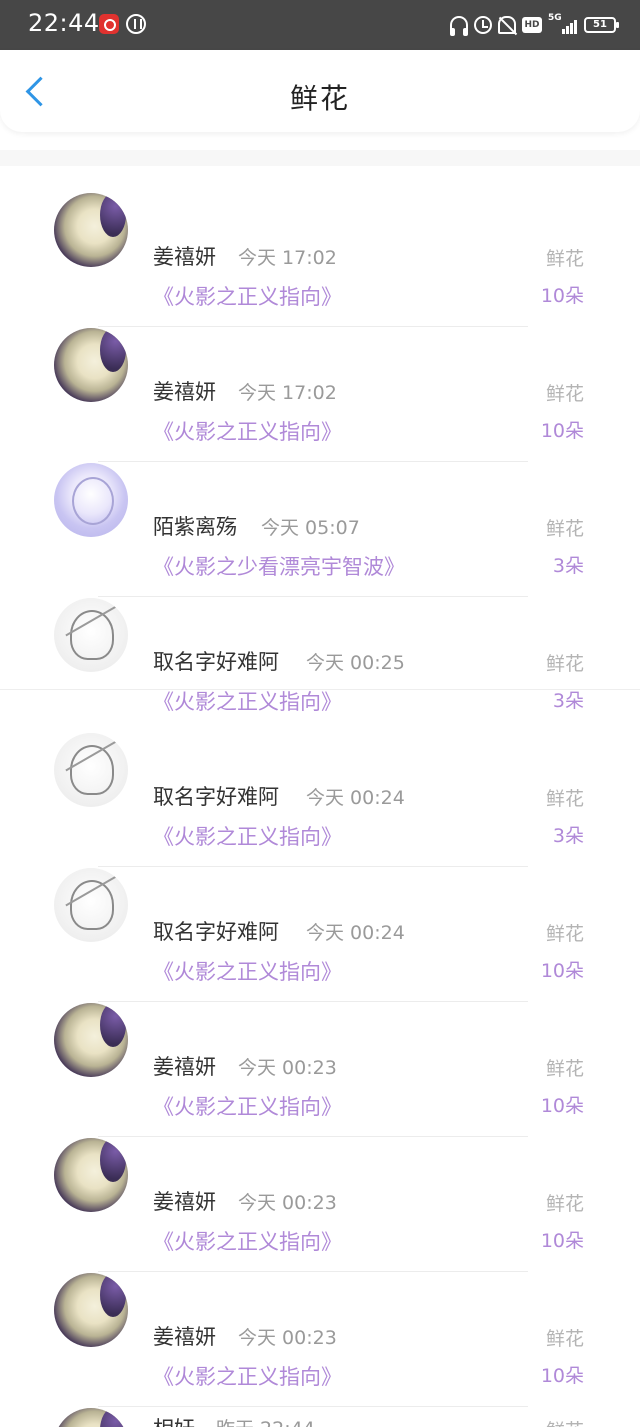 This screenshot has width=640, height=1427. What do you see at coordinates (279, 566) in the screenshot?
I see `book-title: 《火影之少看漂亮宇智波》` at bounding box center [279, 566].